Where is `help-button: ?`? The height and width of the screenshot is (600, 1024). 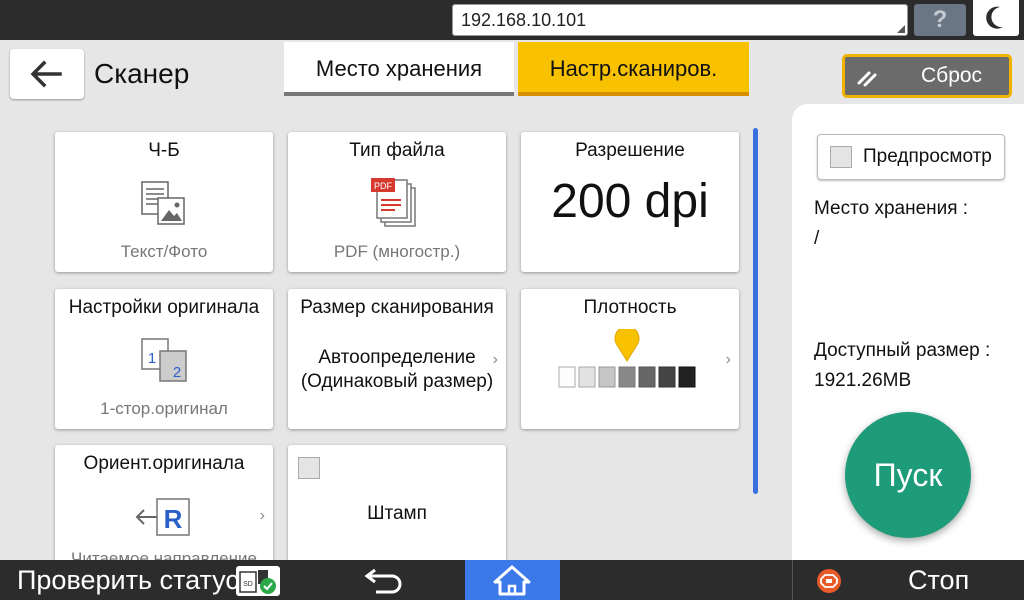
help-button: ? is located at coordinates (940, 20).